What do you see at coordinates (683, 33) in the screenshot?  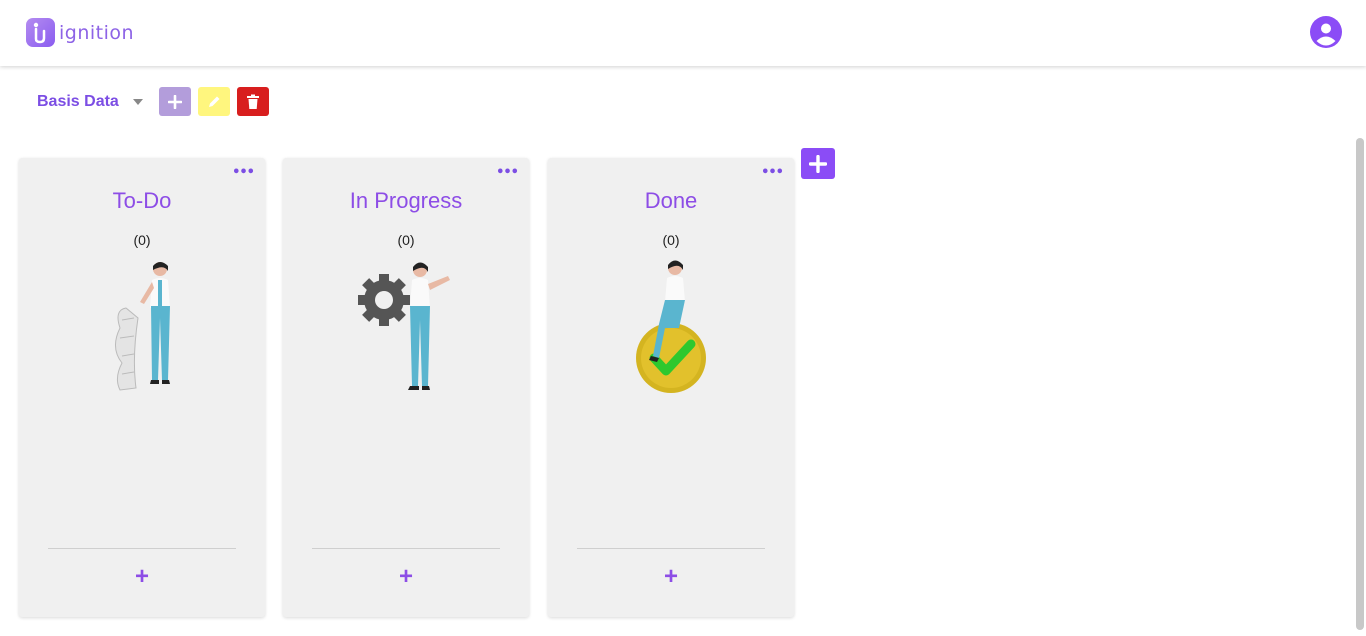 I see `top-navbar: ignition` at bounding box center [683, 33].